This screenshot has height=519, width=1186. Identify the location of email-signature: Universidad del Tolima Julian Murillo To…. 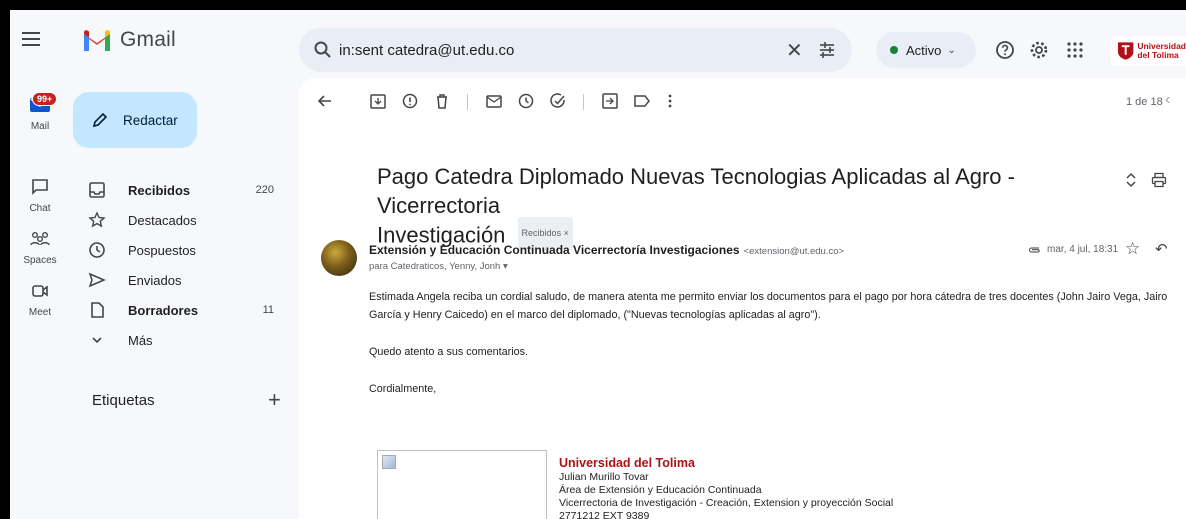
(726, 487).